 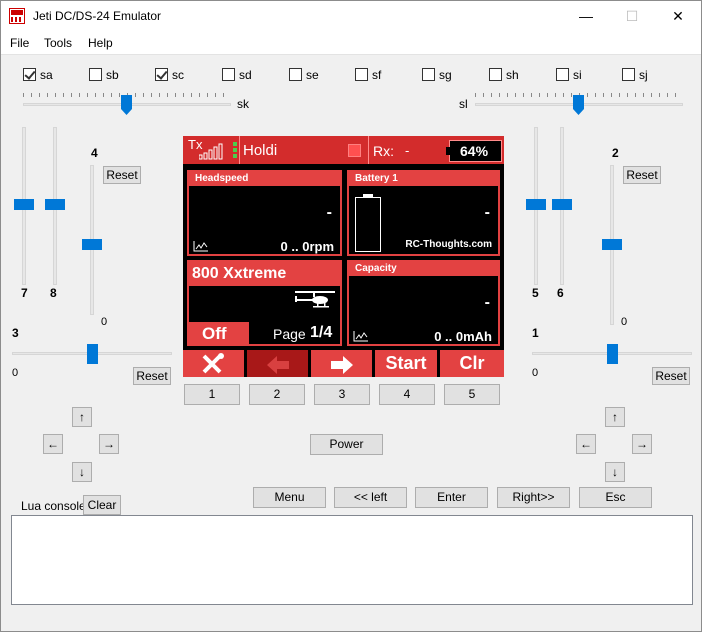 I want to click on right-button: Right>>, so click(x=533, y=497).